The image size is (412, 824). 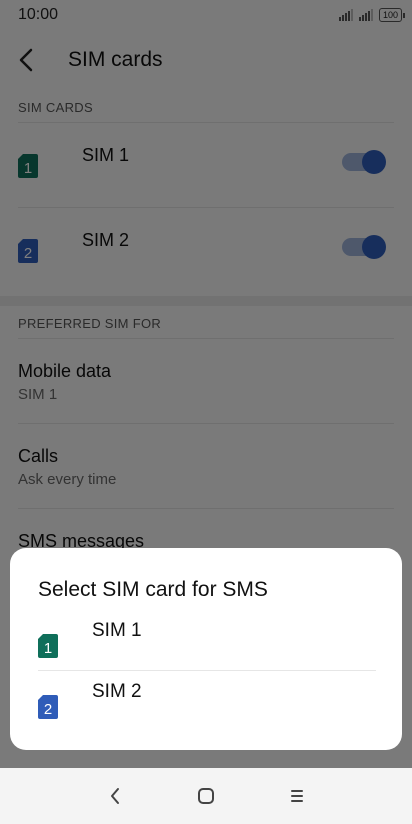 I want to click on nav-menu-icon, so click(x=296, y=796).